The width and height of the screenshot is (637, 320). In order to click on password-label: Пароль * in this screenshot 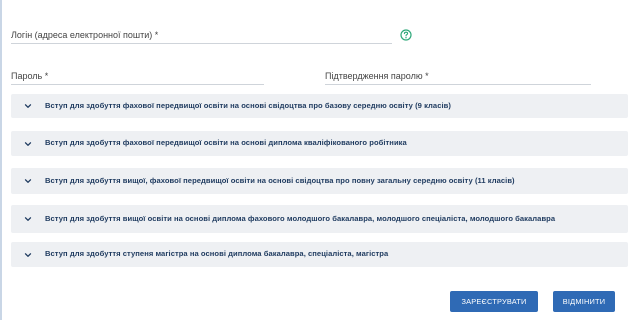, I will do `click(30, 76)`.